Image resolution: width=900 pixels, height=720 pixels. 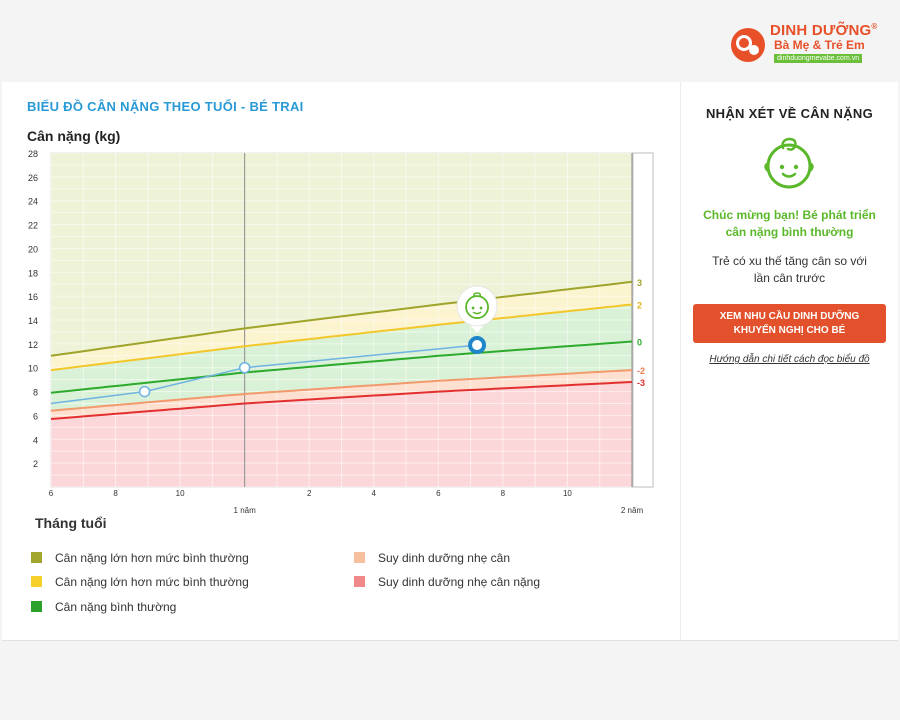 I want to click on brand-url: dinhduongmevabe.com.vn, so click(x=818, y=58).